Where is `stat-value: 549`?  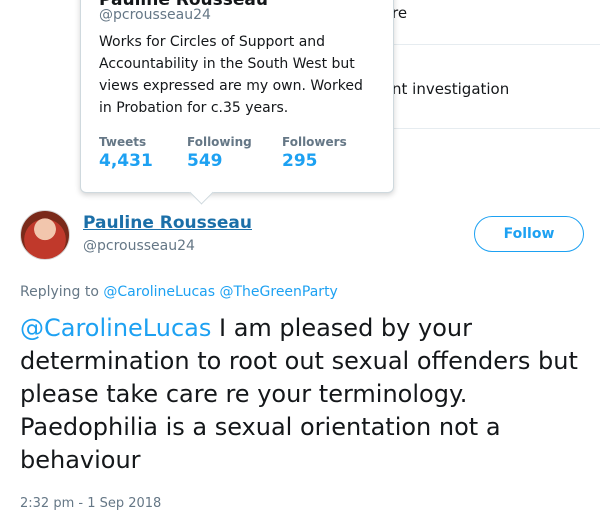 stat-value: 549 is located at coordinates (205, 161).